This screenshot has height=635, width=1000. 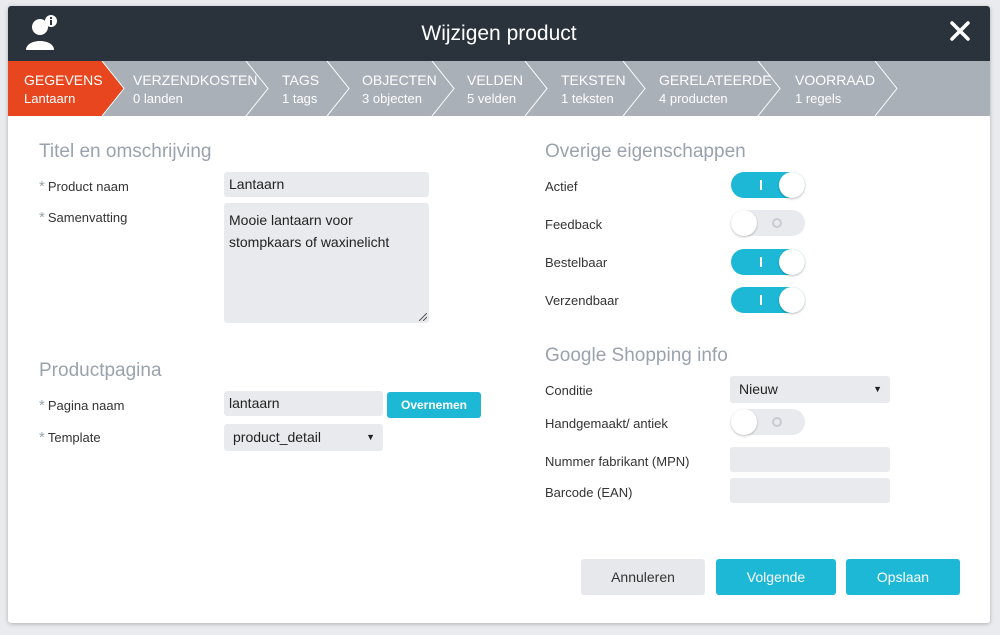 I want to click on template-value: product_detail, so click(x=277, y=437).